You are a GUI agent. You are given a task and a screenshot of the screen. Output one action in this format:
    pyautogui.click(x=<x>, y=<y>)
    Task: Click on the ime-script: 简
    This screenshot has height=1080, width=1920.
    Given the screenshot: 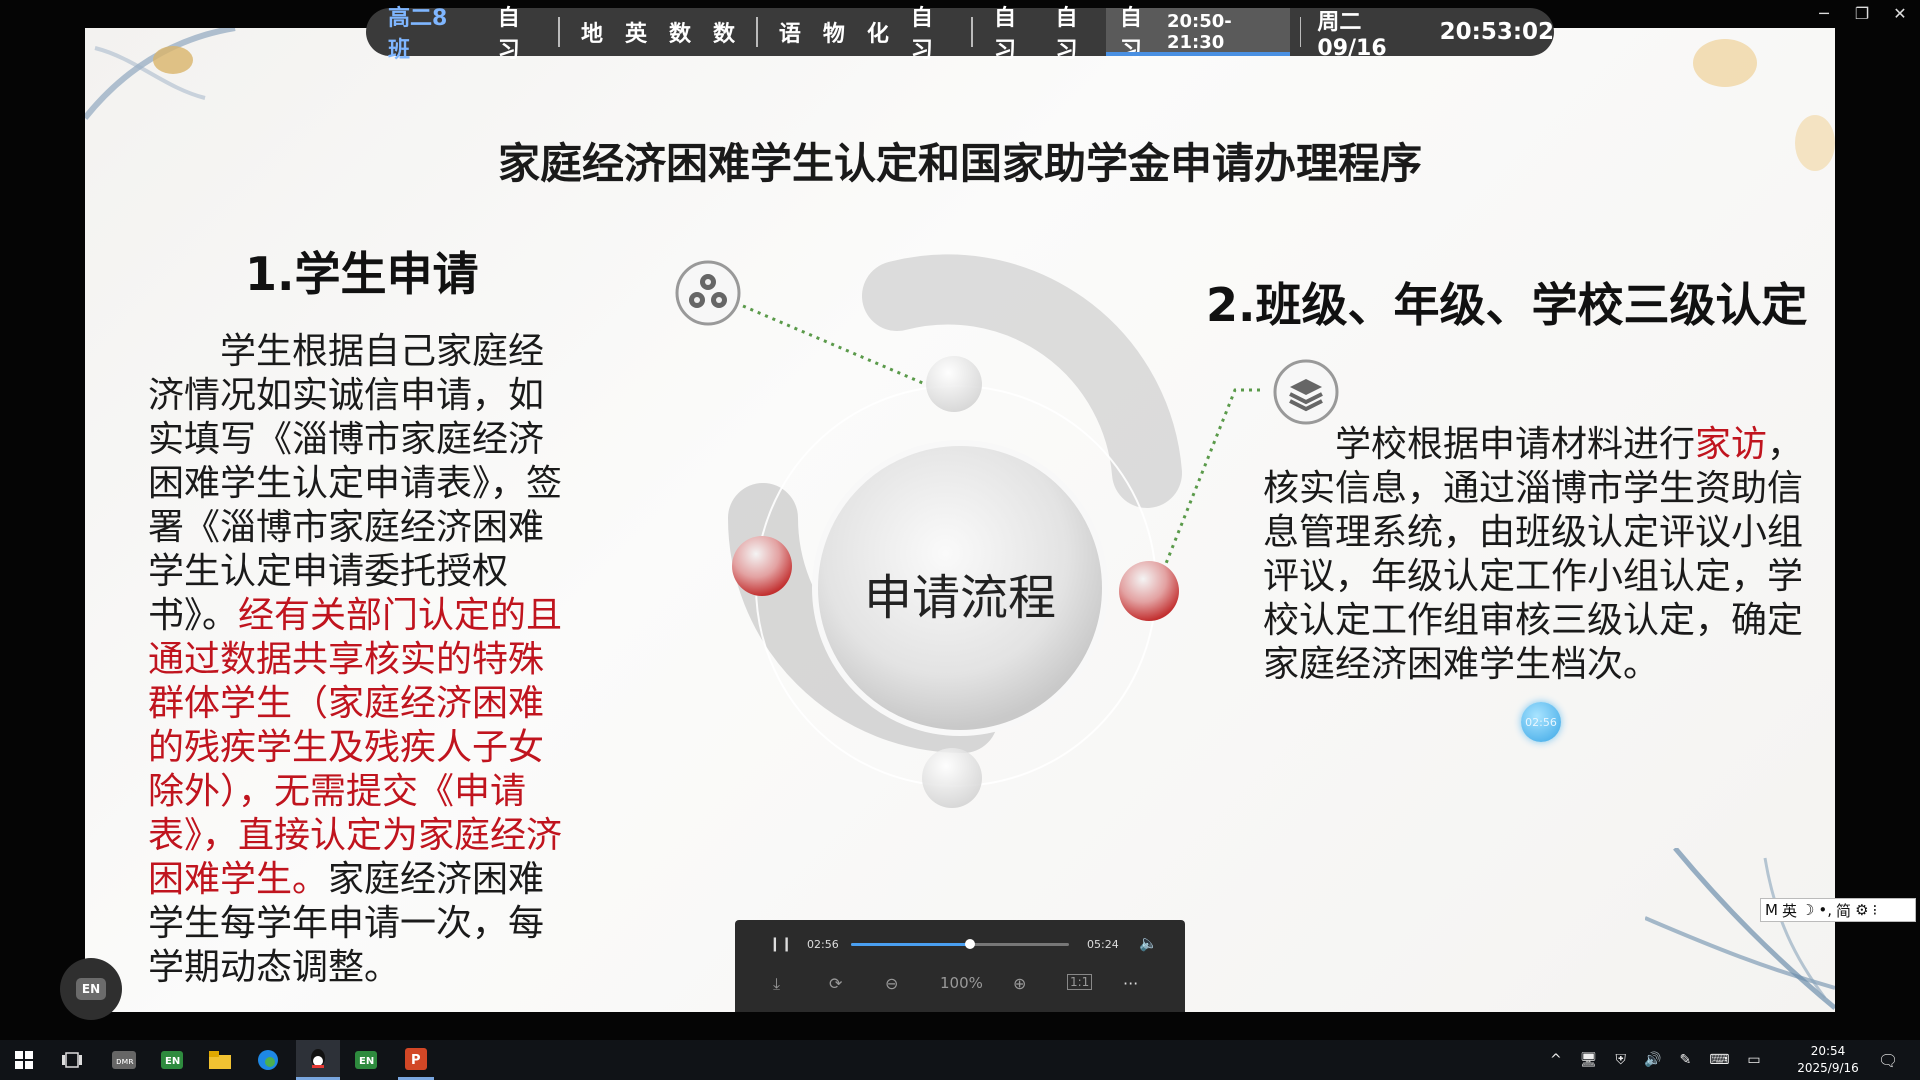 What is the action you would take?
    pyautogui.click(x=1843, y=910)
    